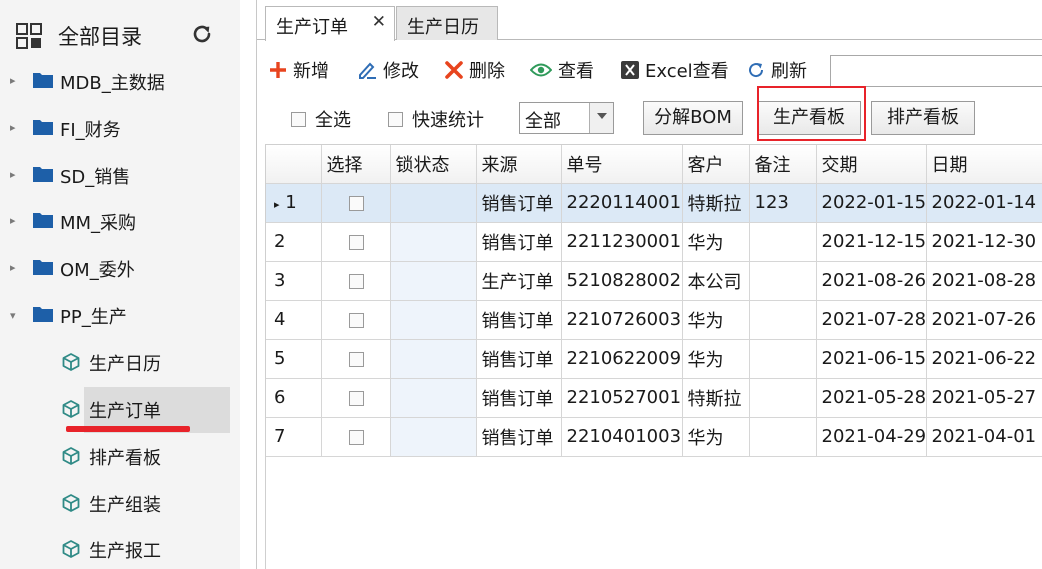 This screenshot has height=569, width=1042. I want to click on edit-label: 修改, so click(401, 71).